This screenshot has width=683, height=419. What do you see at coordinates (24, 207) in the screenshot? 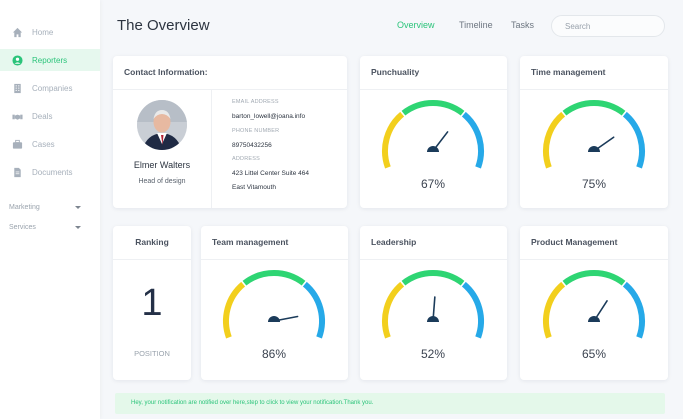
I see `sidebar-group-label: Marketing` at bounding box center [24, 207].